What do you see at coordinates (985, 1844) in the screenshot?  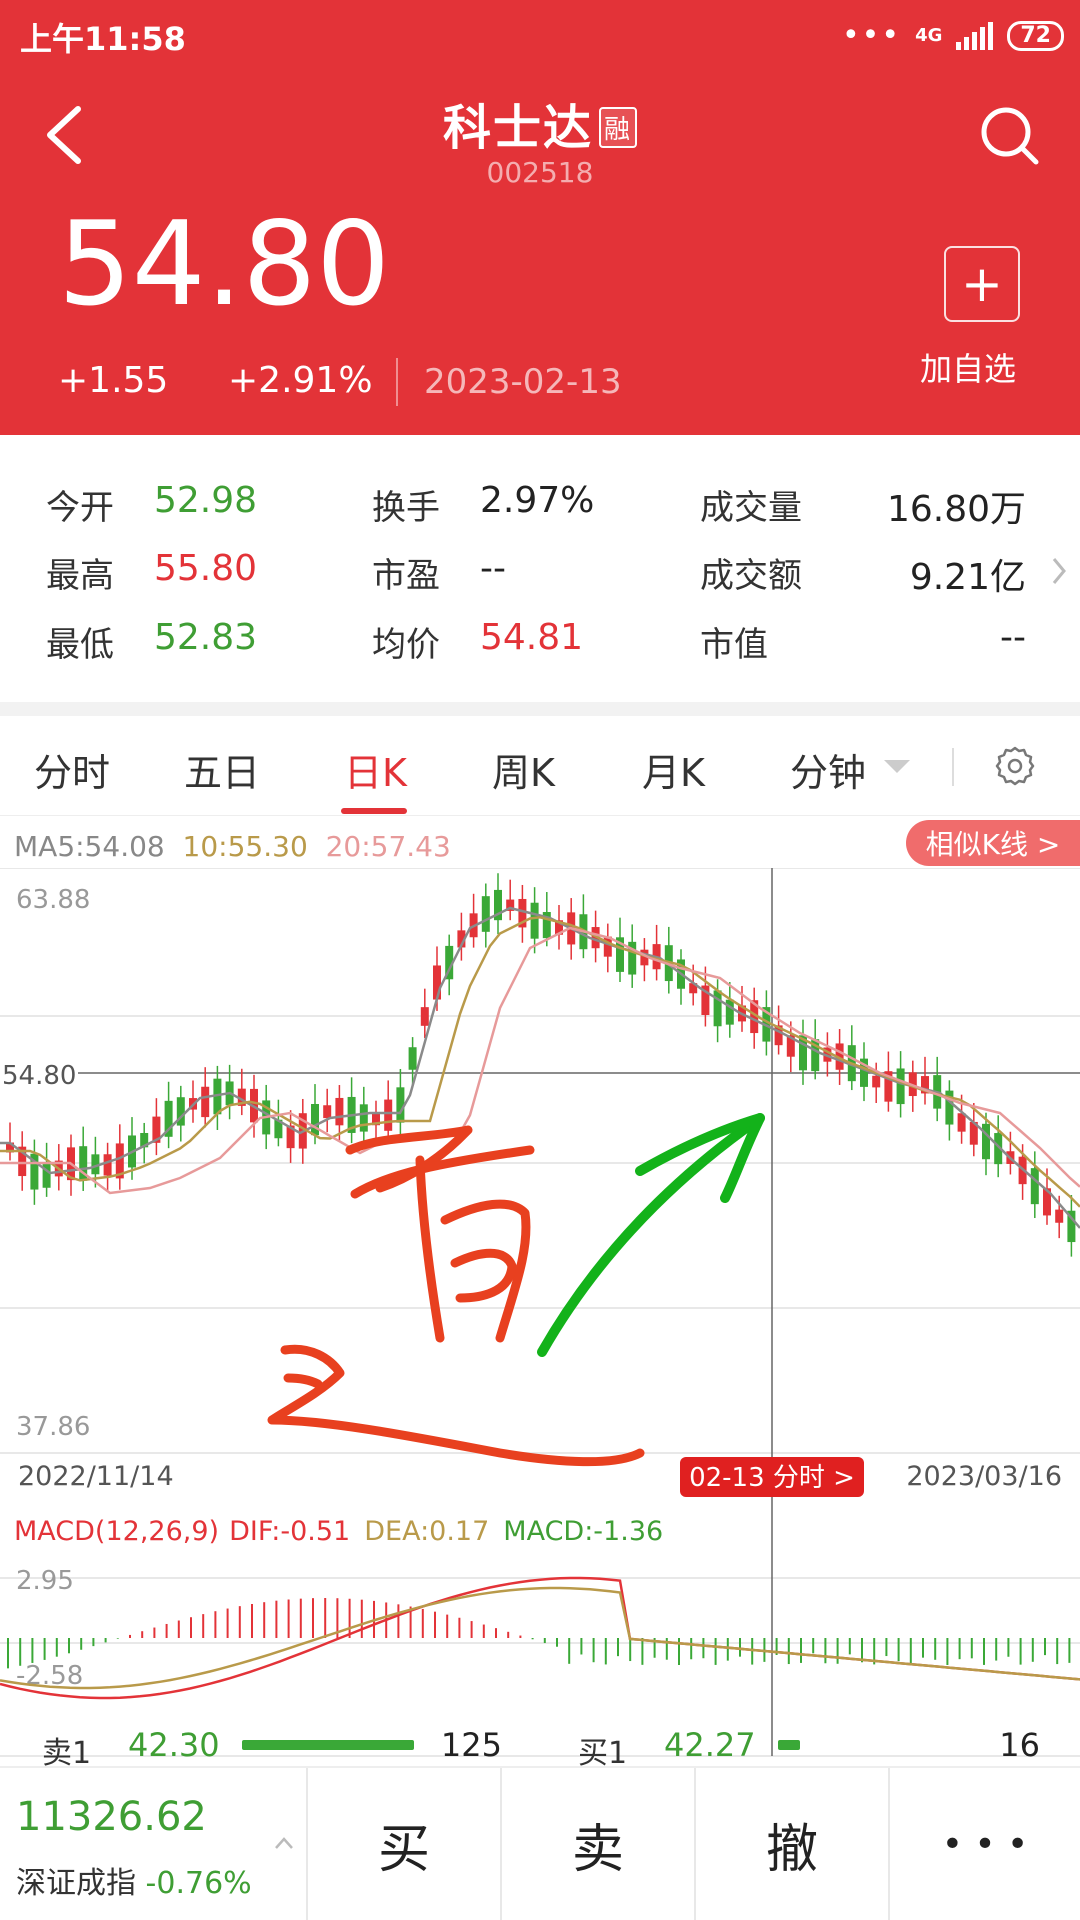 I see `more-button: • • •` at bounding box center [985, 1844].